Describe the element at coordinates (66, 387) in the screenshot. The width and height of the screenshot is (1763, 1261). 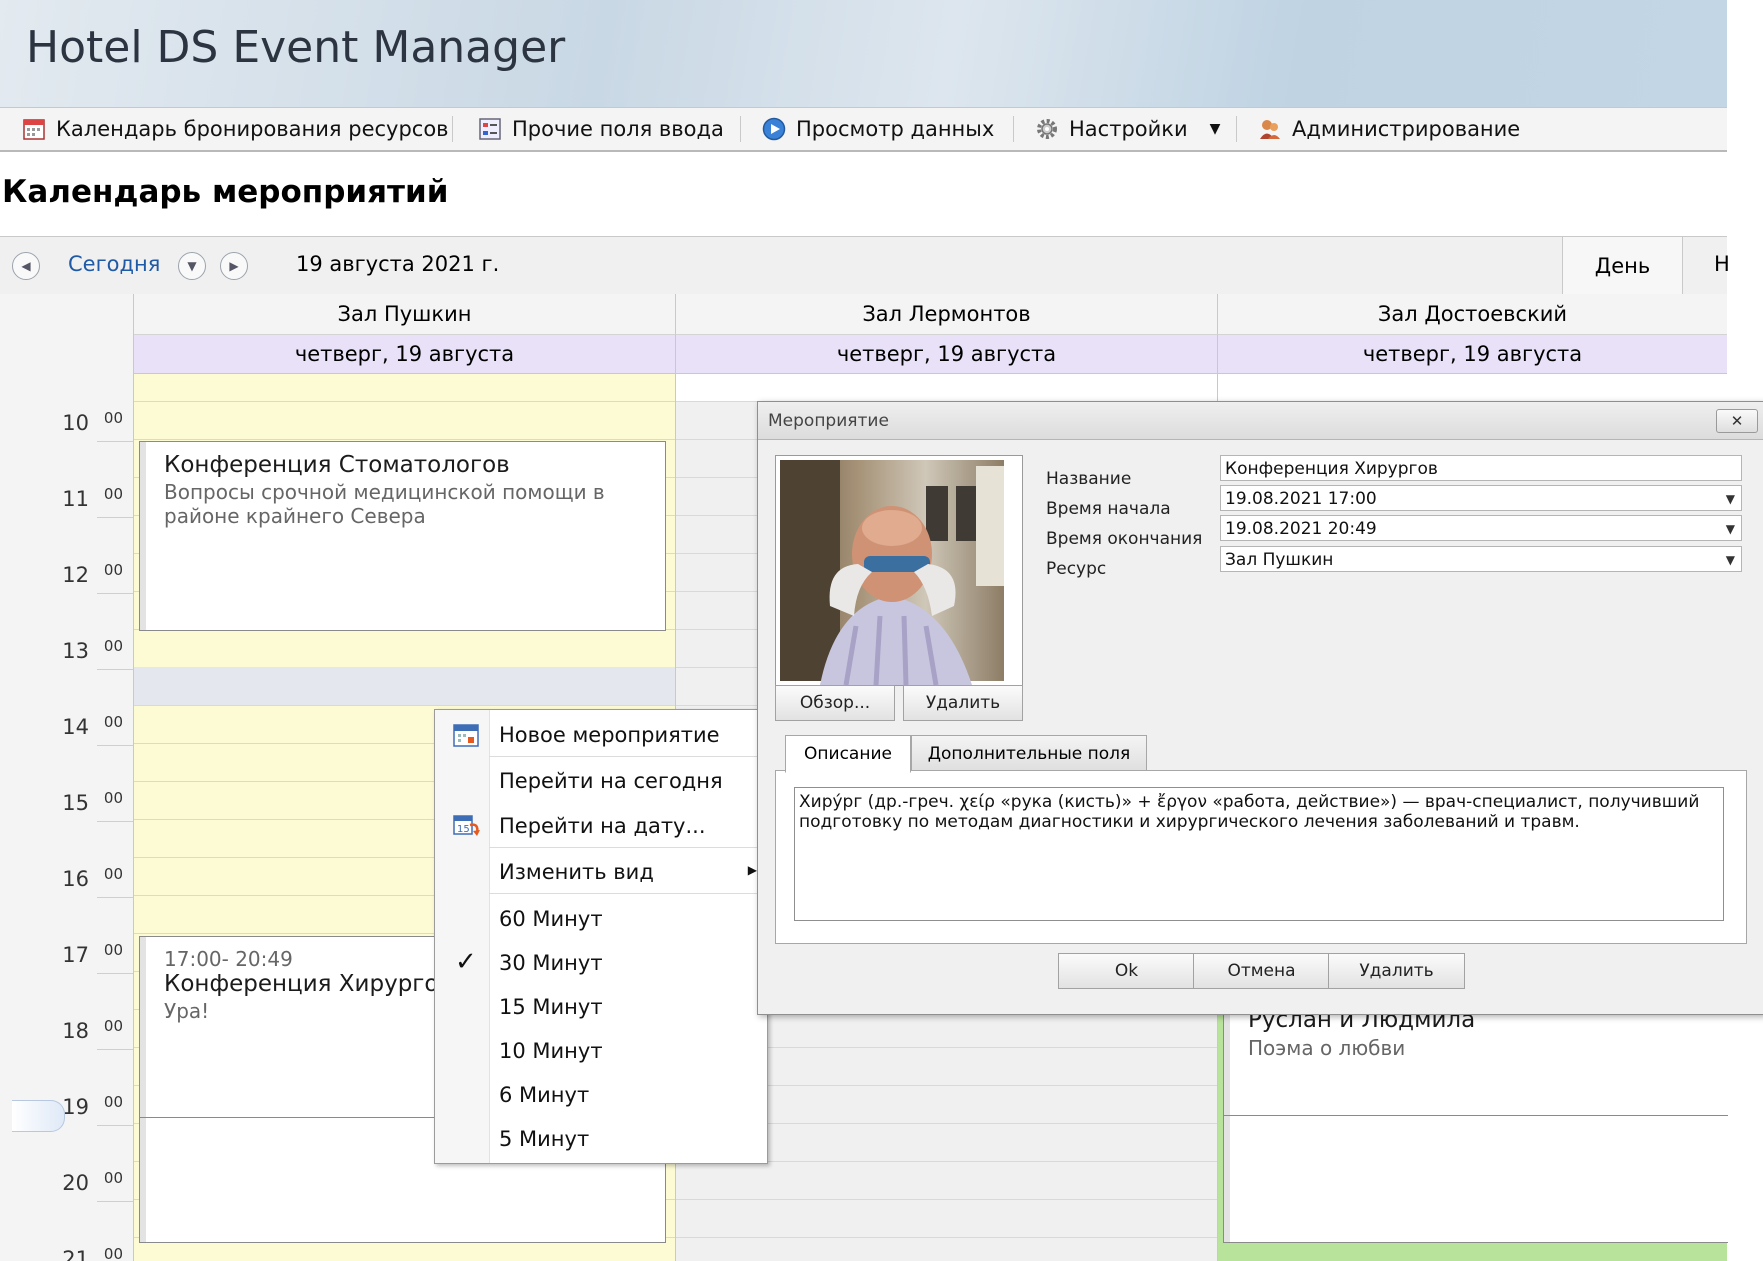
I see `time-ruler-top` at that location.